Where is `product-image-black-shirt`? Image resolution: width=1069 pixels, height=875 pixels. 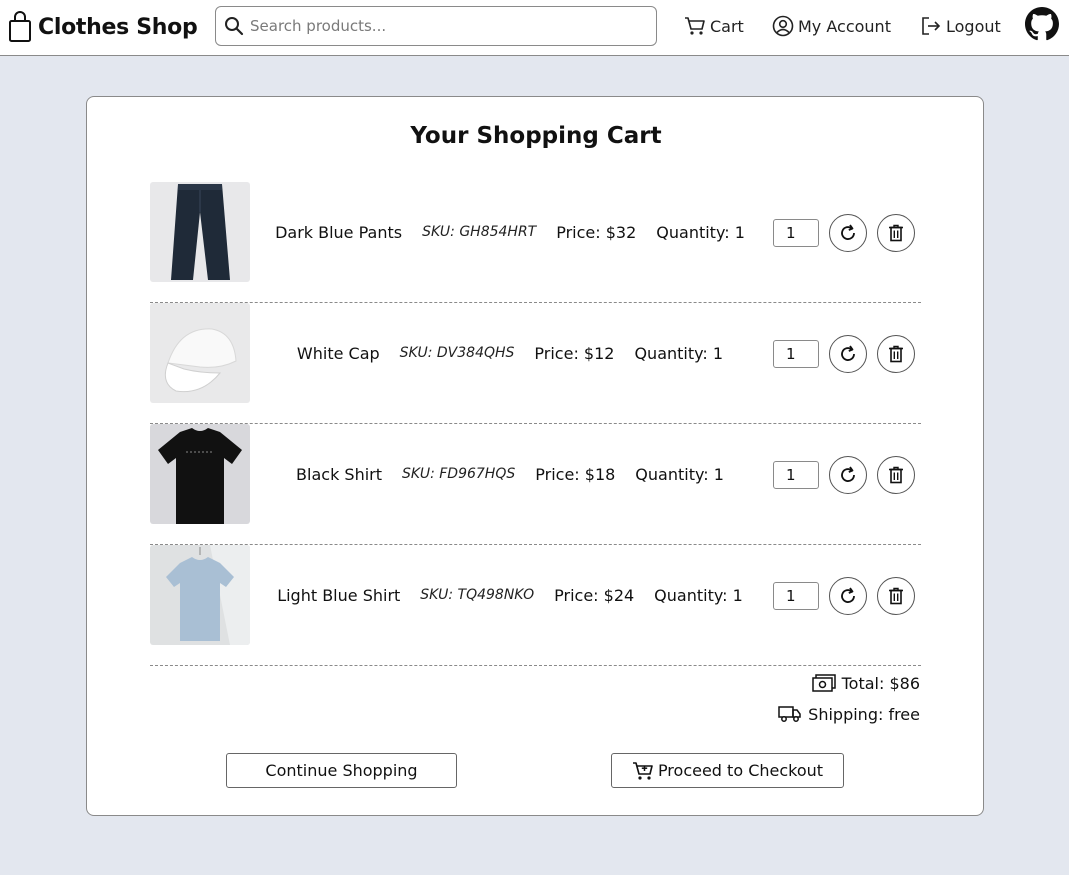 product-image-black-shirt is located at coordinates (200, 474).